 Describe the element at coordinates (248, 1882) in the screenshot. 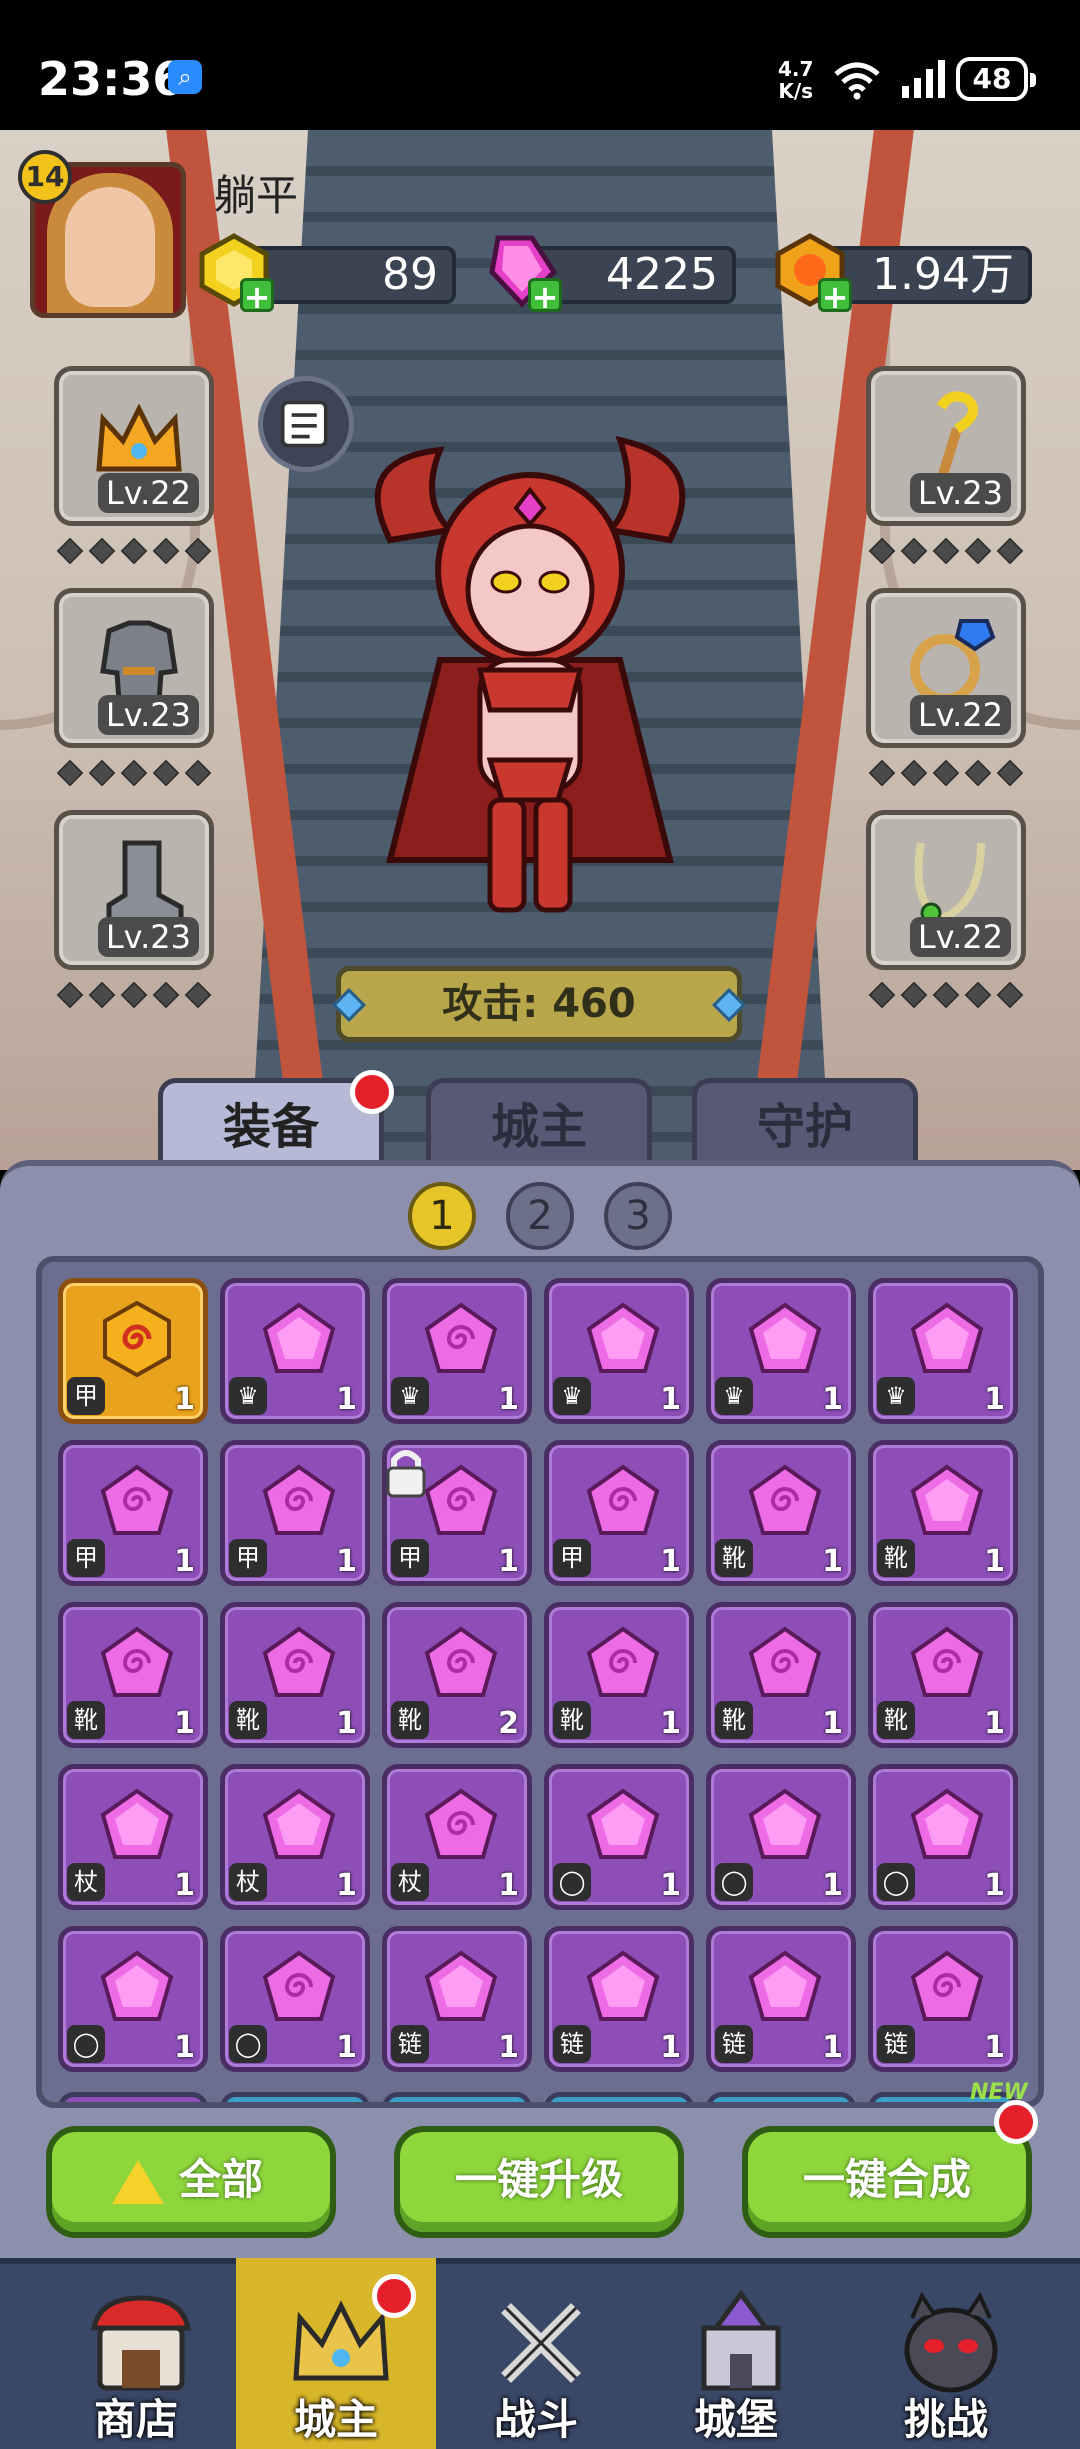

I see `staff-slot-icon: 杖` at that location.